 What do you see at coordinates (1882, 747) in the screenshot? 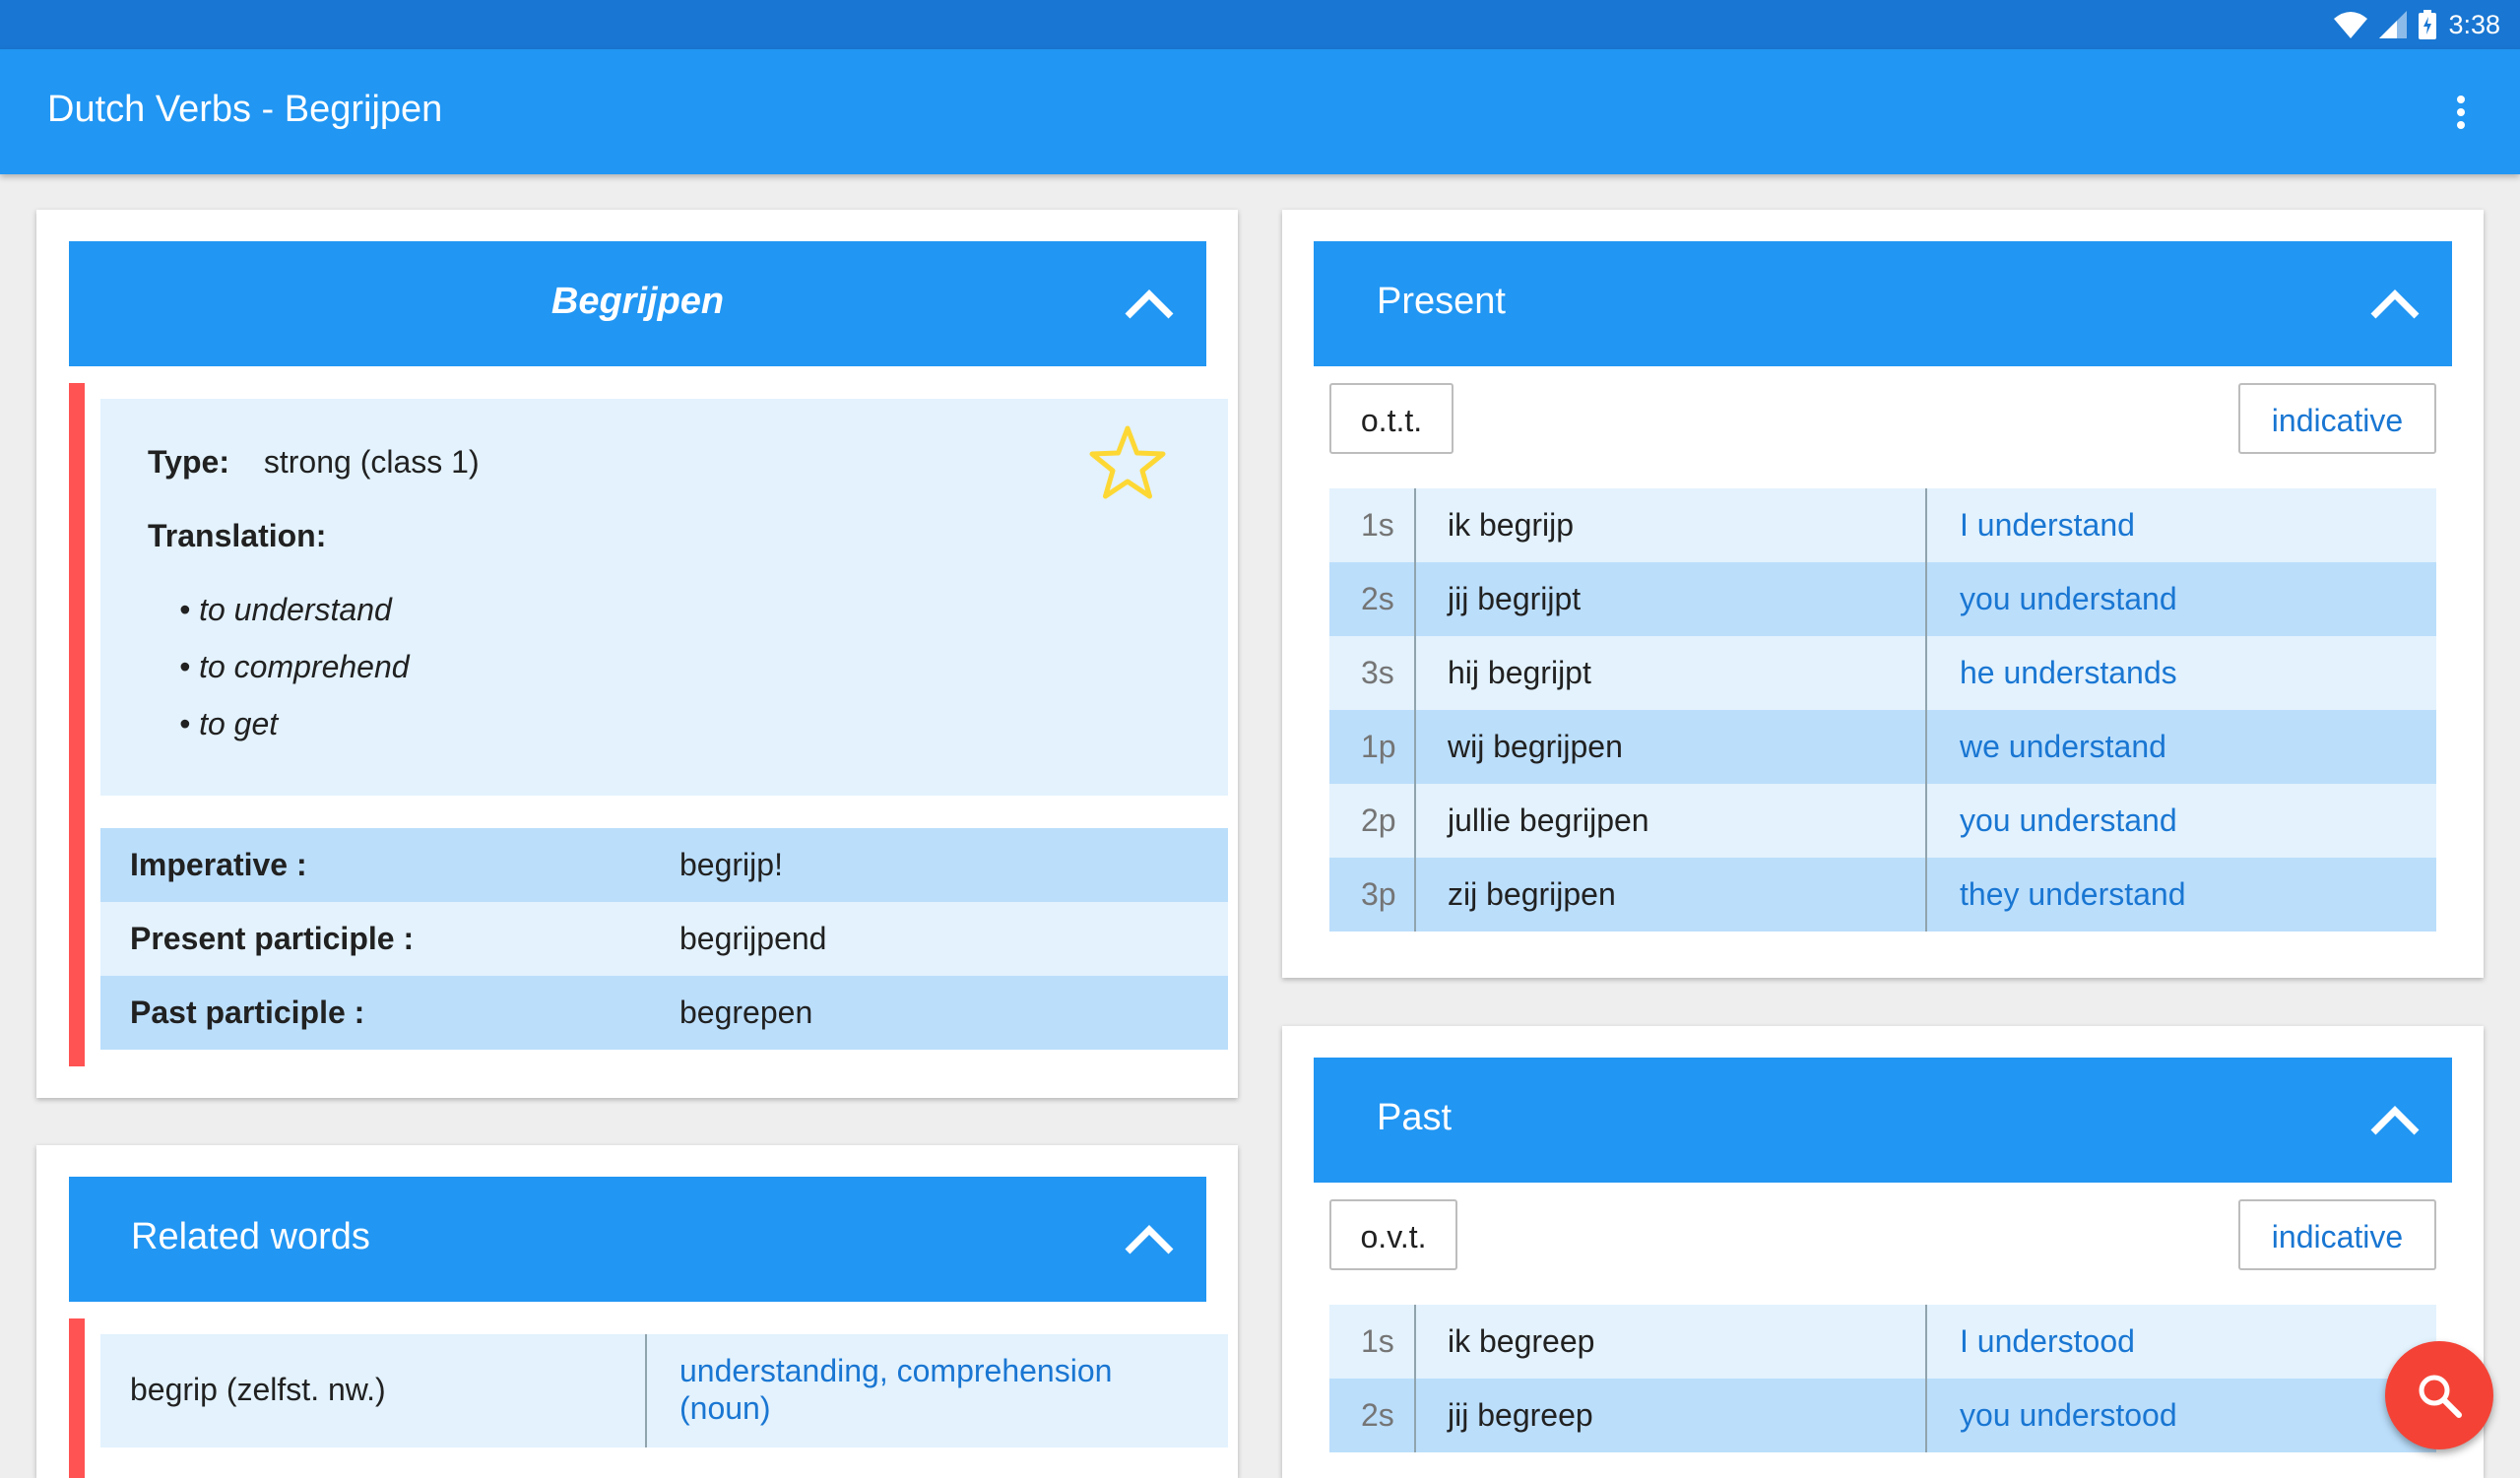
I see `conjugation-row: 1p wij begrijpen we understand` at bounding box center [1882, 747].